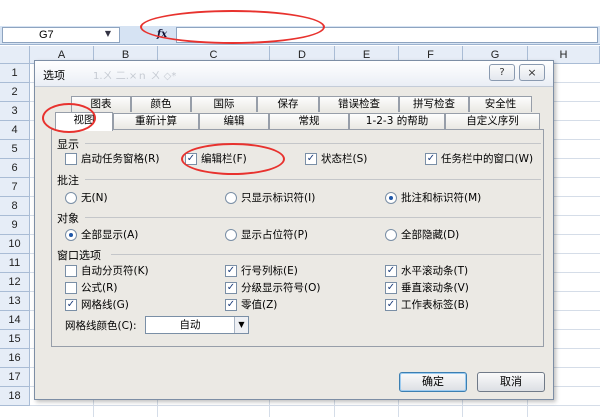  I want to click on checkbox-status-bar: ✓ 状态栏(S), so click(336, 159).